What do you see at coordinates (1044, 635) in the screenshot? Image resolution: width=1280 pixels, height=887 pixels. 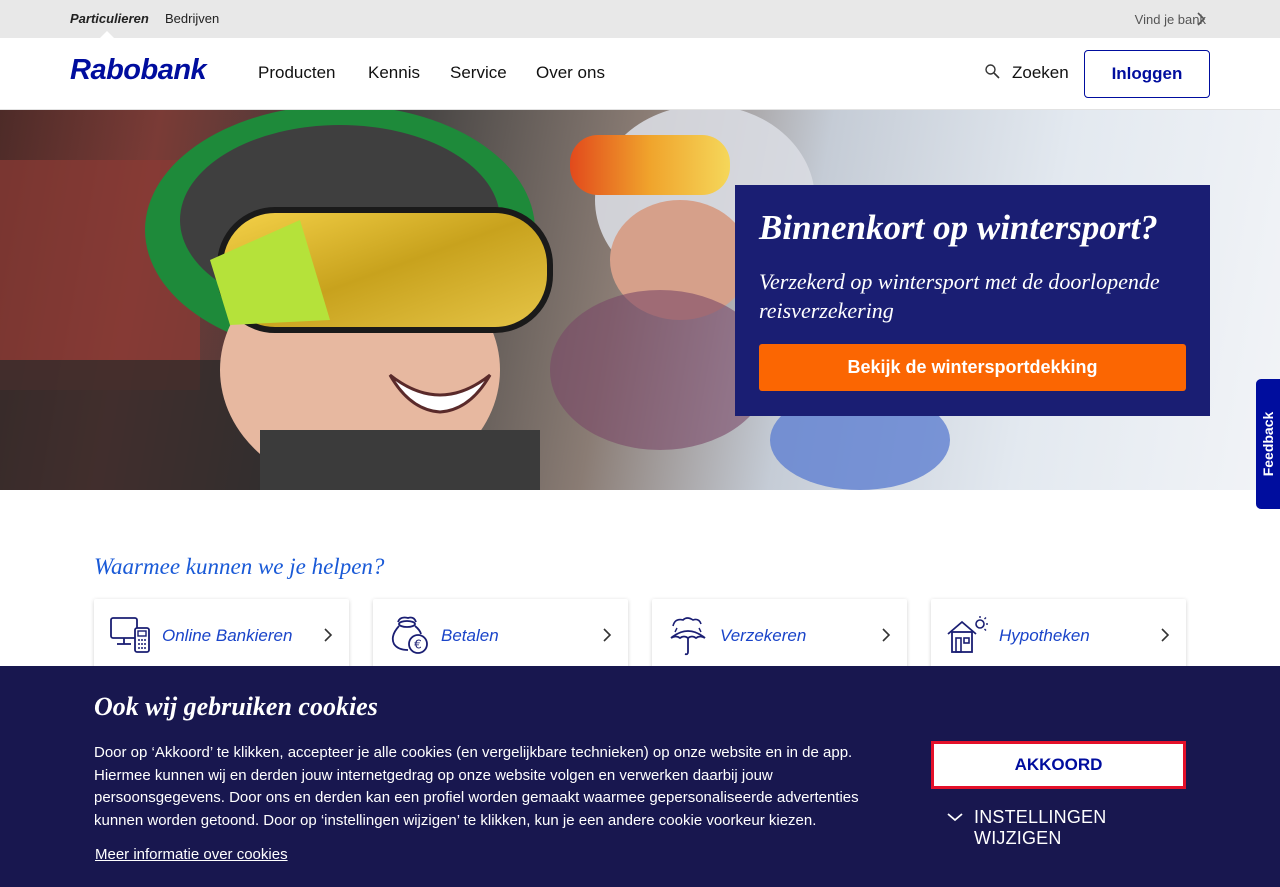 I see `card-label: Hypotheken` at bounding box center [1044, 635].